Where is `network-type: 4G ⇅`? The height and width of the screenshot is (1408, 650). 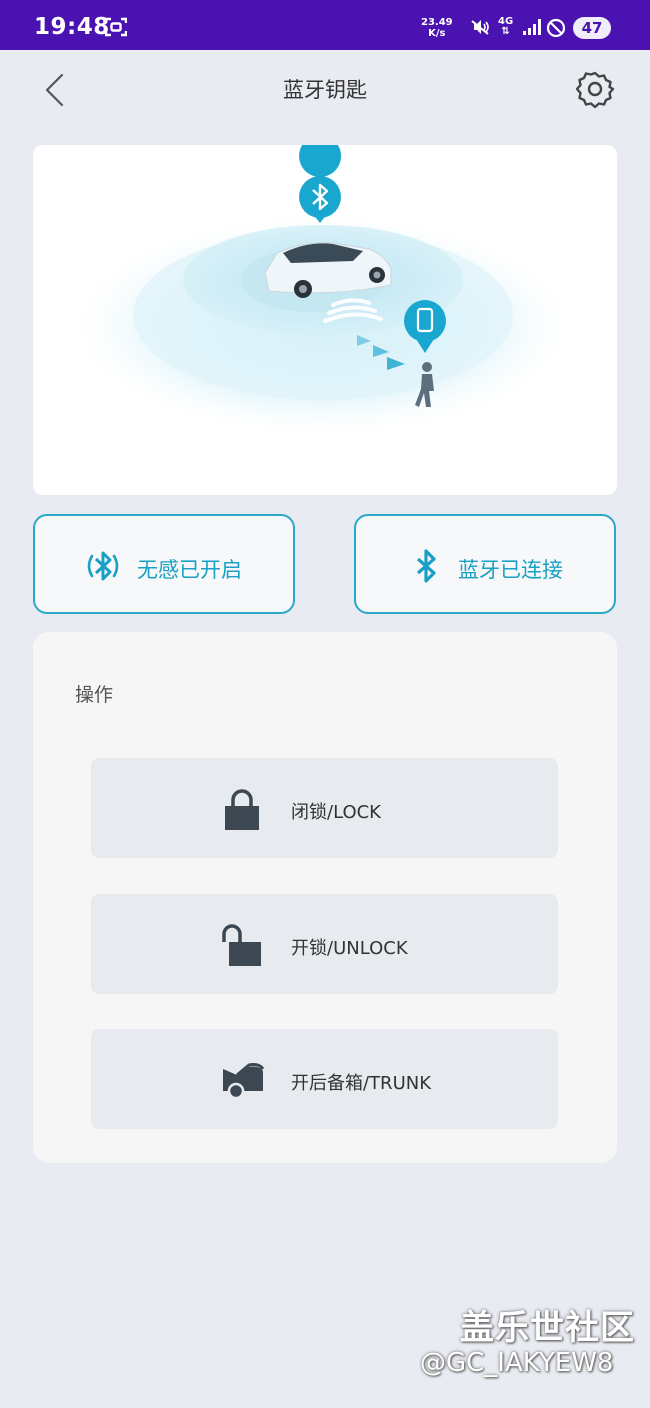
network-type: 4G ⇅ is located at coordinates (505, 27).